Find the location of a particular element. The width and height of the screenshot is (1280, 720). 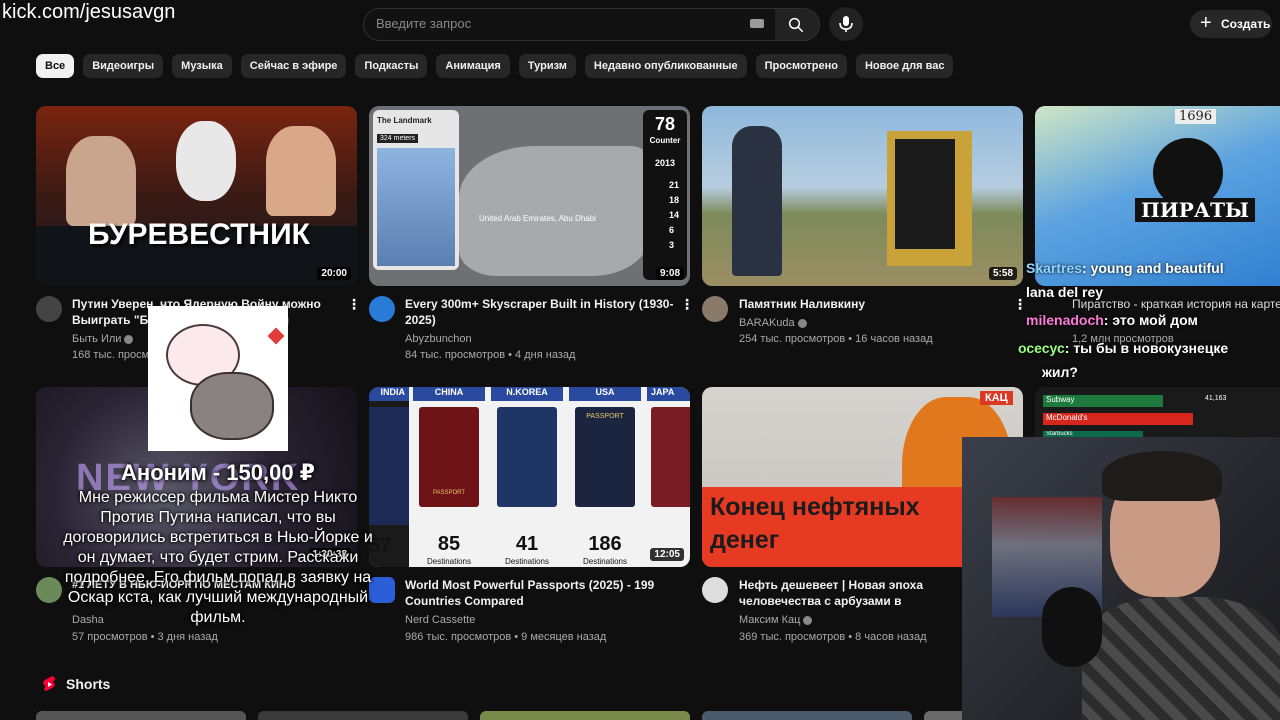

chat-message: lana del rey is located at coordinates (1065, 292).